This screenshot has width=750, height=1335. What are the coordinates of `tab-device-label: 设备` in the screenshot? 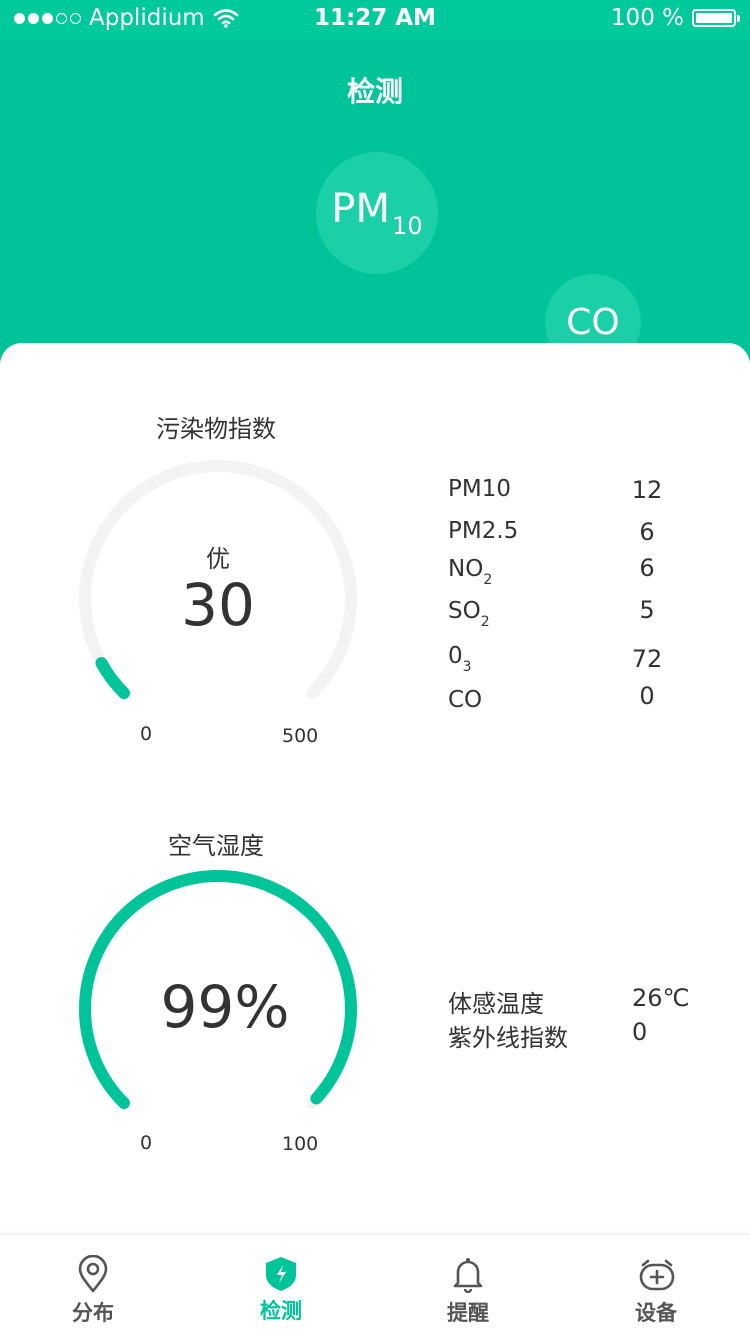 It's located at (656, 1313).